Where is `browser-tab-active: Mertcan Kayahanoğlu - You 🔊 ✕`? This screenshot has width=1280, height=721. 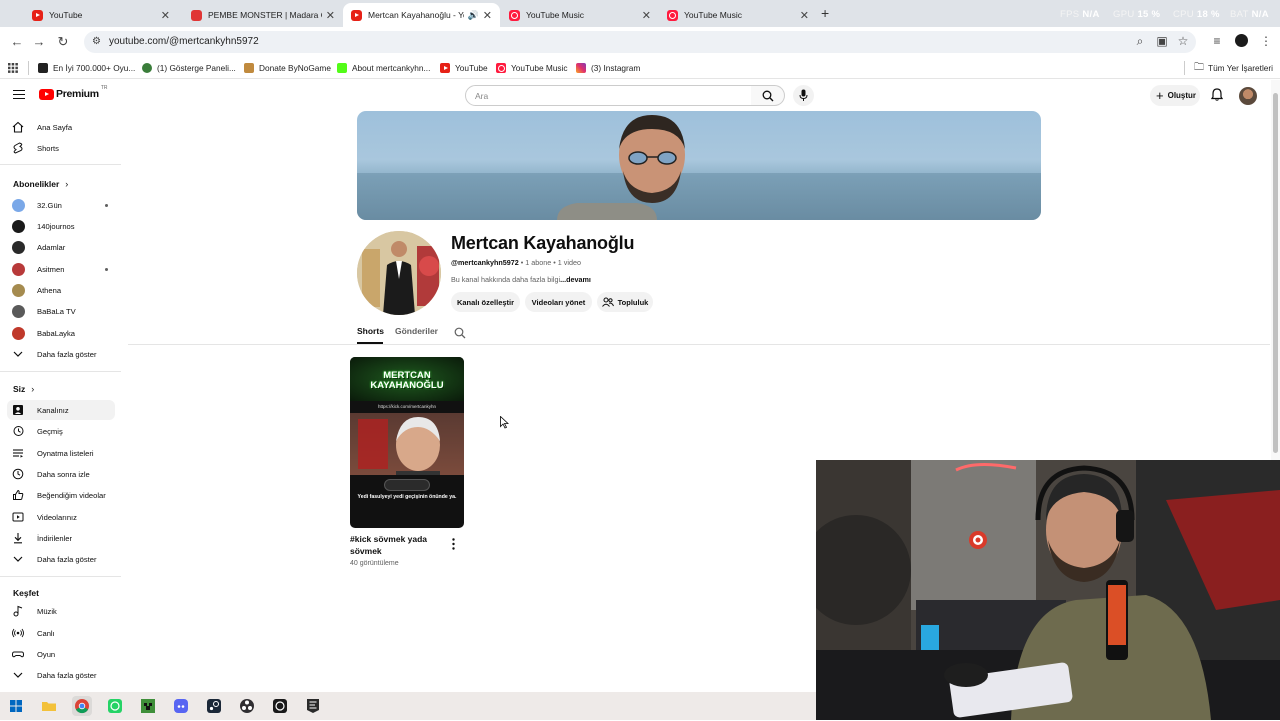
browser-tab-active: Mertcan Kayahanoğlu - You 🔊 ✕ is located at coordinates (421, 15).